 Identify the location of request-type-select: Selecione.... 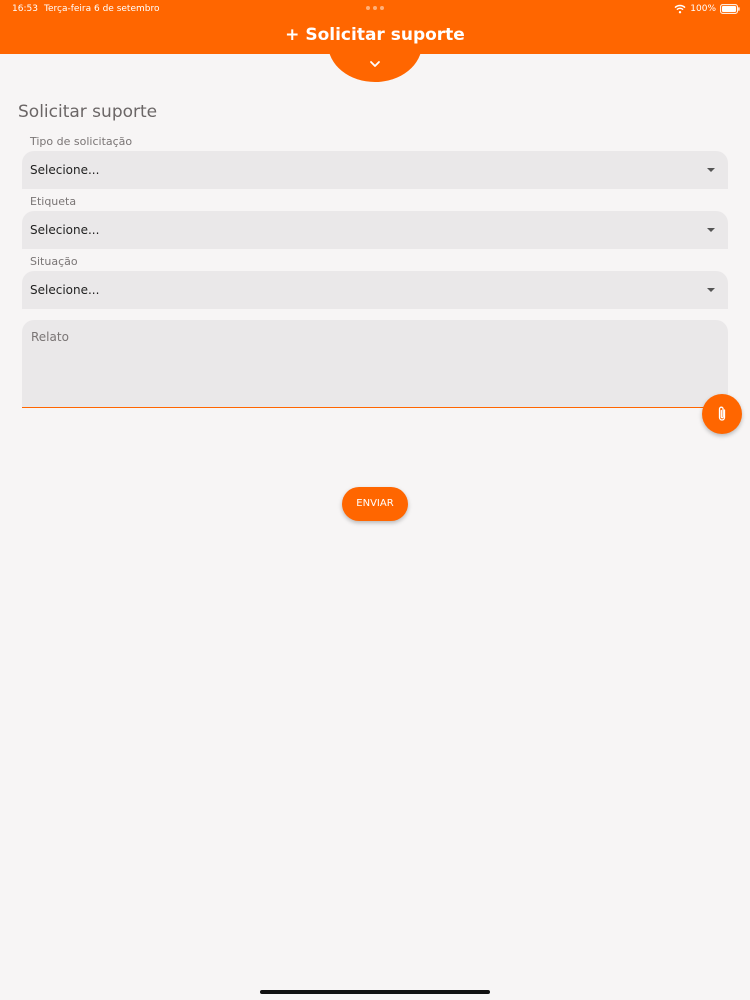
(375, 170).